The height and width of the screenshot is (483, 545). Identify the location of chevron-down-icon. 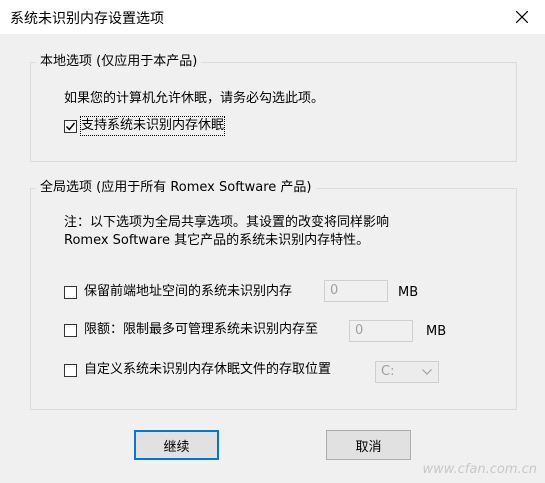
(427, 372).